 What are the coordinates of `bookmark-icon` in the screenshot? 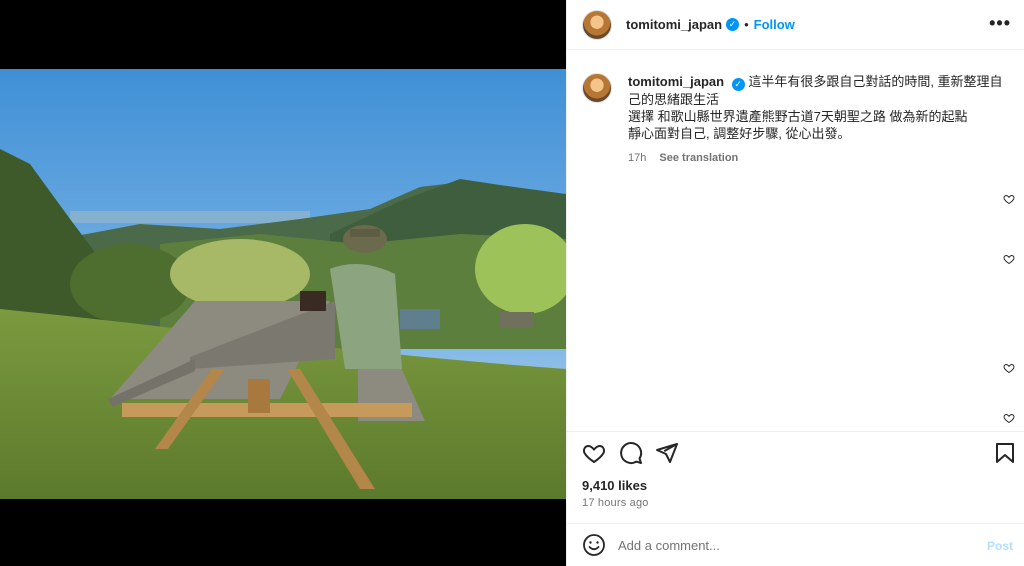 It's located at (1005, 453).